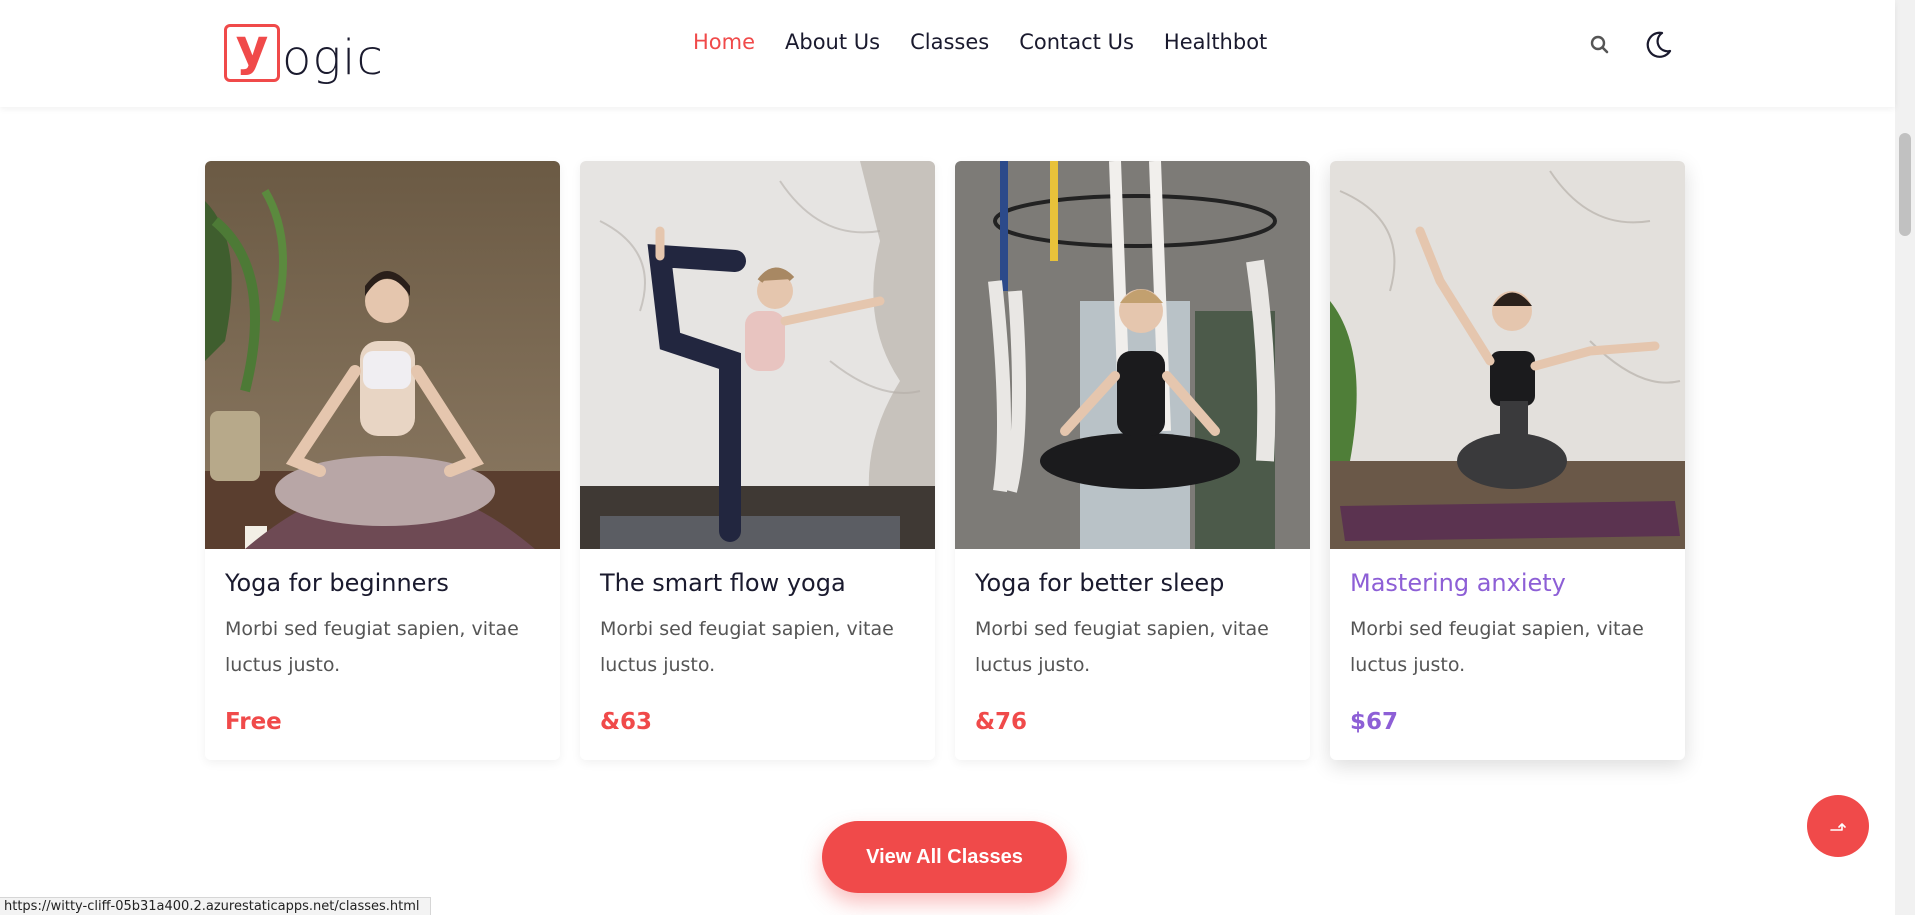  Describe the element at coordinates (949, 42) in the screenshot. I see `nav-classes: Classes` at that location.